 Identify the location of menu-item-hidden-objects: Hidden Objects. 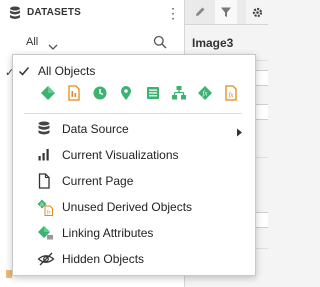
(133, 259).